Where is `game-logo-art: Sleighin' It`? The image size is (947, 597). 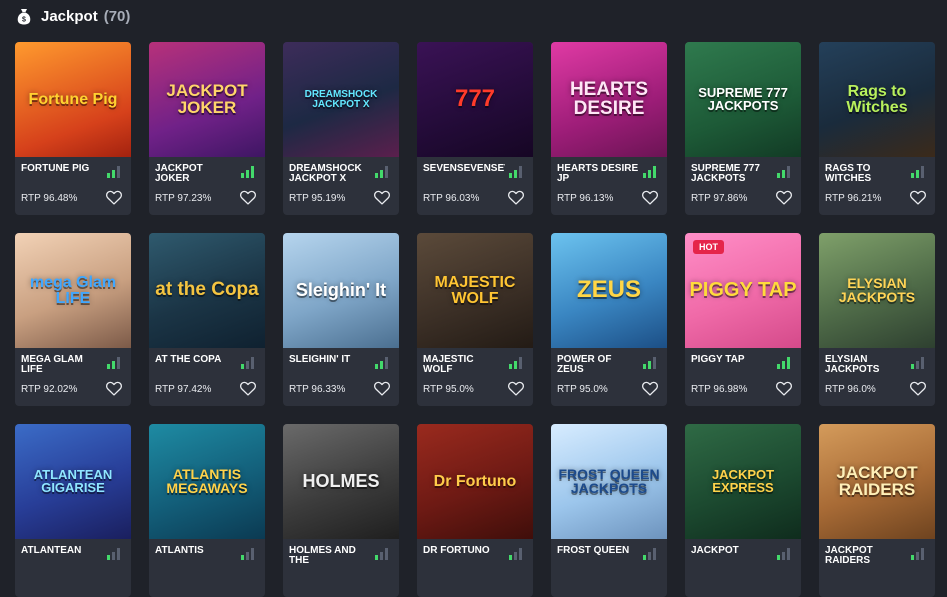 game-logo-art: Sleighin' It is located at coordinates (341, 289).